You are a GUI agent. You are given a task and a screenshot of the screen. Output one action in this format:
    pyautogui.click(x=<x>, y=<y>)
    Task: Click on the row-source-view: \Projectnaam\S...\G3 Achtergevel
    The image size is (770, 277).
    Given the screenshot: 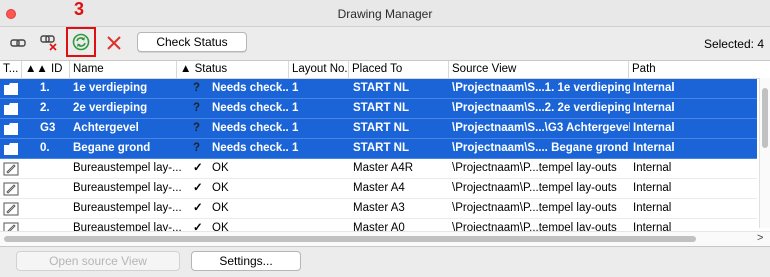 What is the action you would take?
    pyautogui.click(x=541, y=128)
    